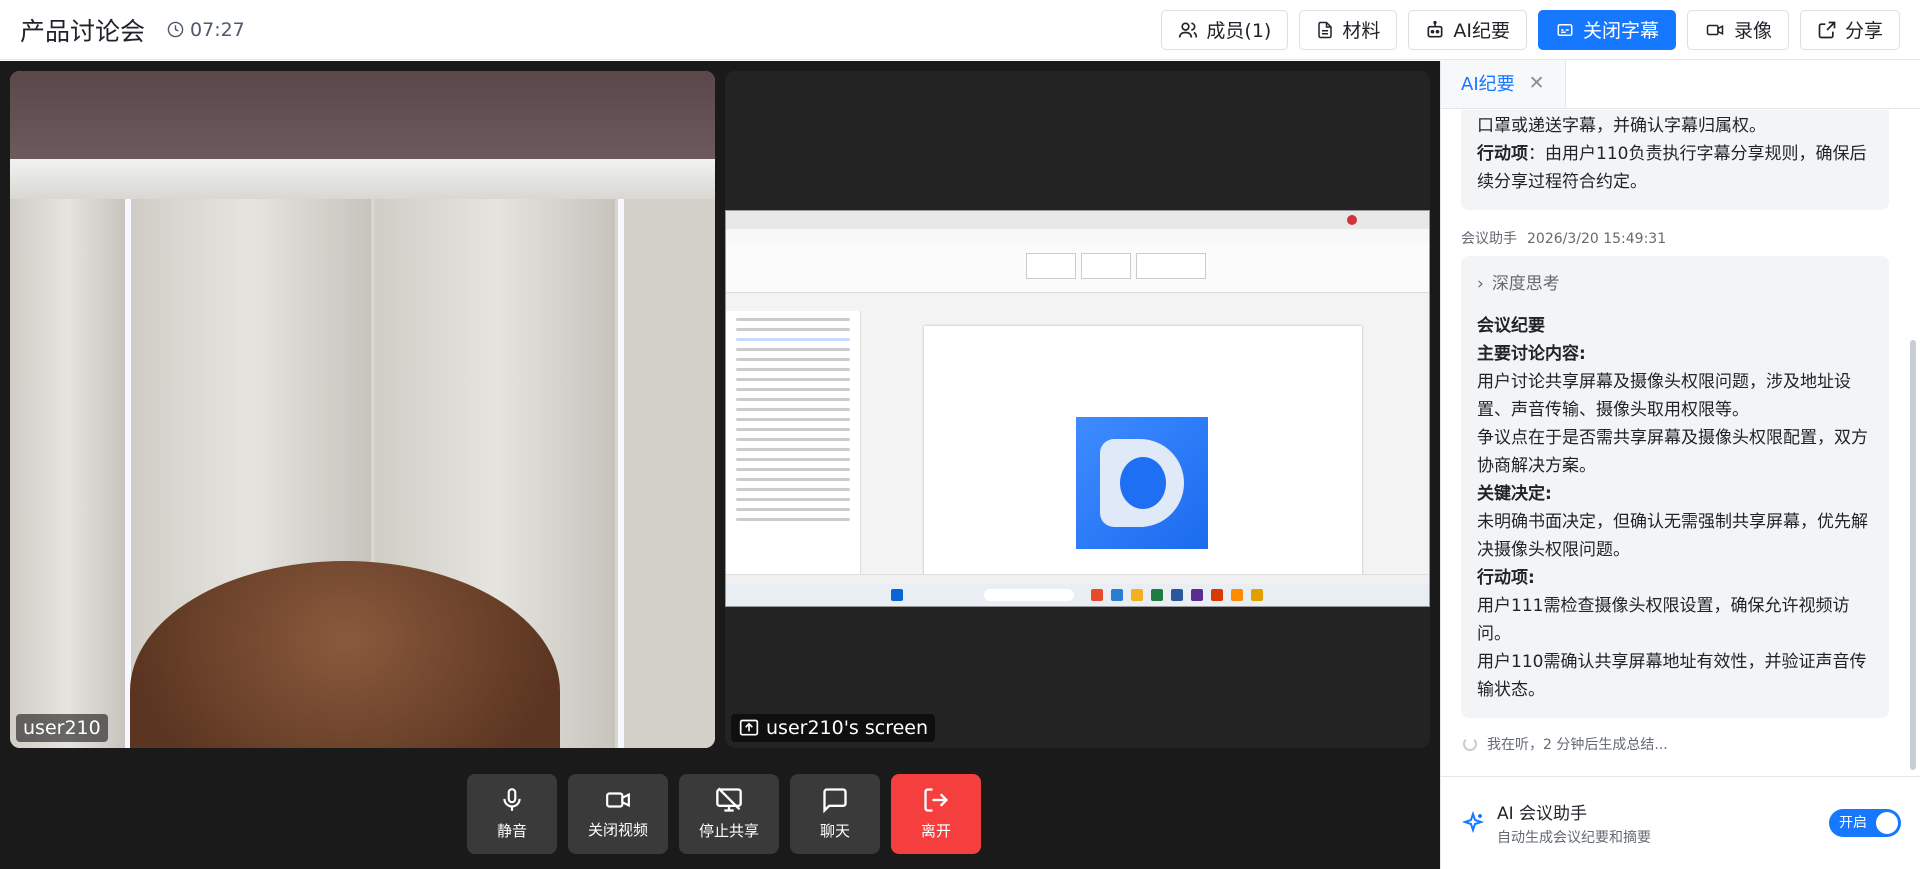 The height and width of the screenshot is (869, 1920). What do you see at coordinates (1663, 620) in the screenshot?
I see `action-item: 用户111需检查摄像头权限设置，确保允许视频访问。` at bounding box center [1663, 620].